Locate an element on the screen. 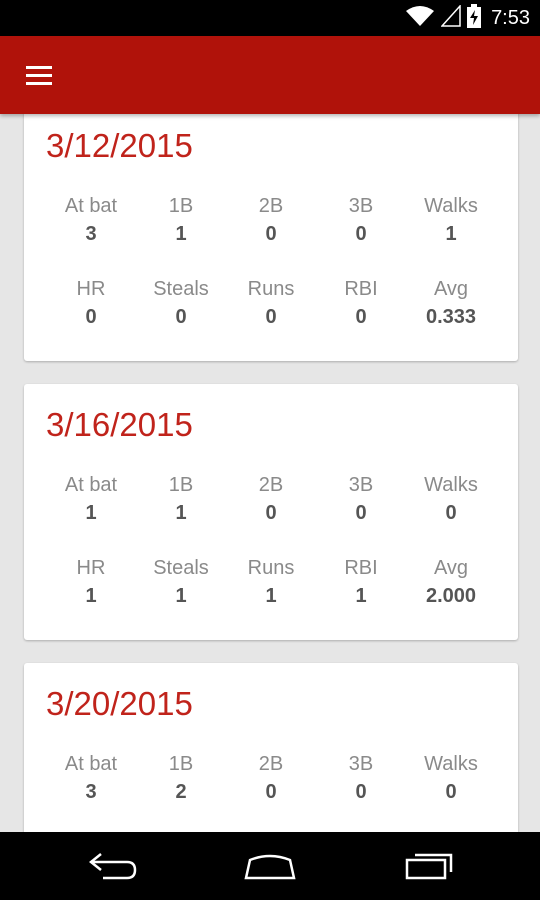  stat-cell: 1B 2 is located at coordinates (181, 779).